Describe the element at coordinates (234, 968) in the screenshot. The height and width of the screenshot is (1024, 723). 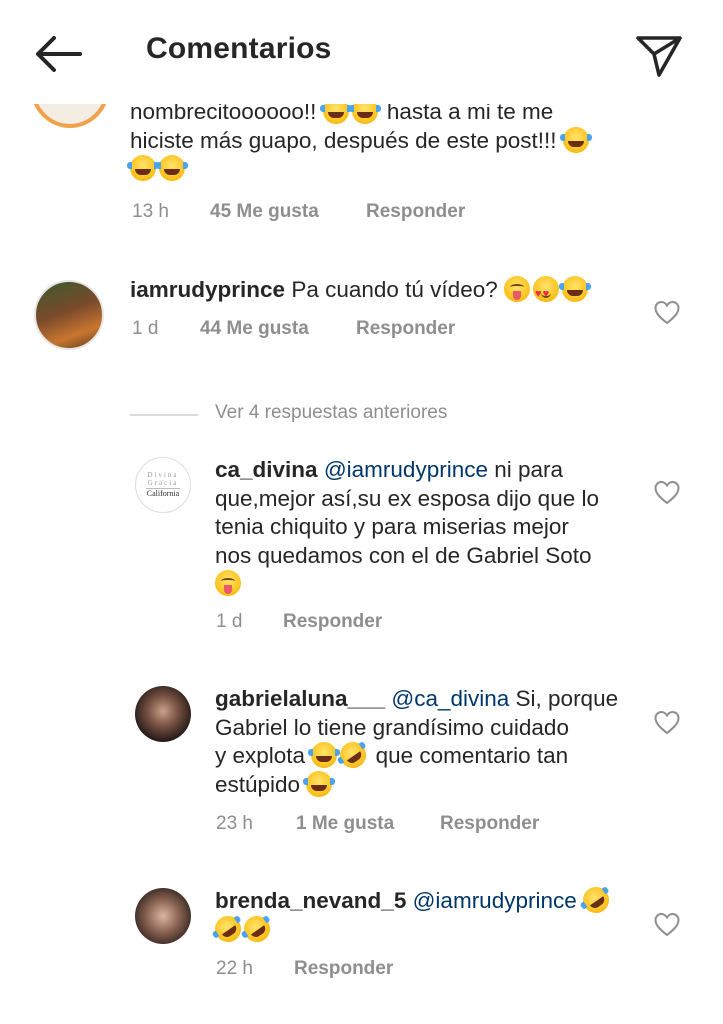
I see `timestamp: 22 h` at that location.